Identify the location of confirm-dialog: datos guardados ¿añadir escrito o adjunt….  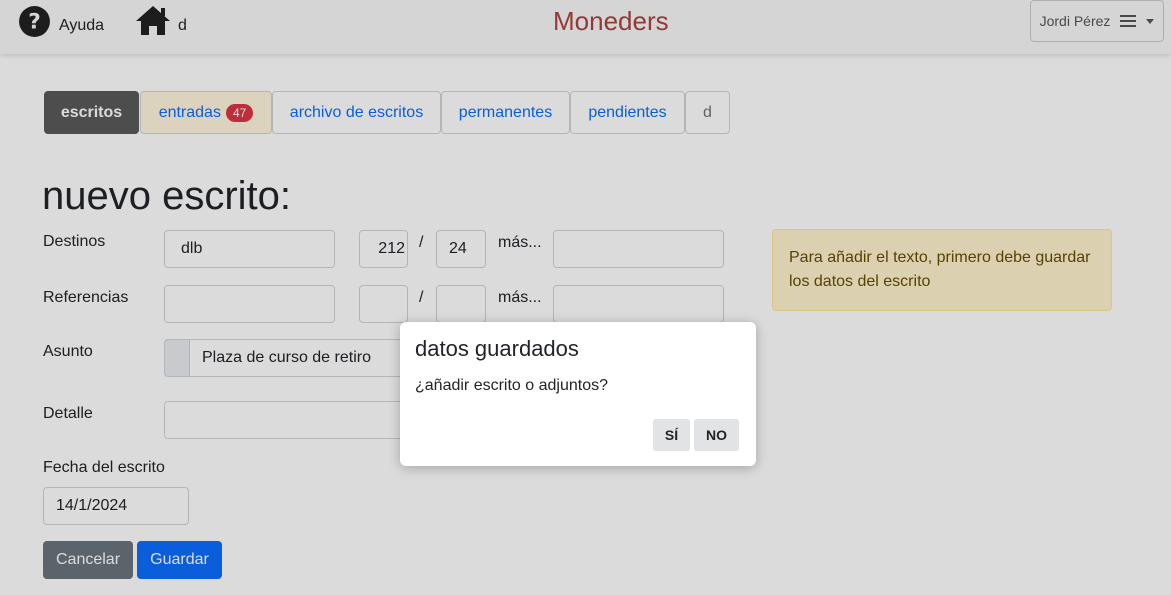
(578, 394).